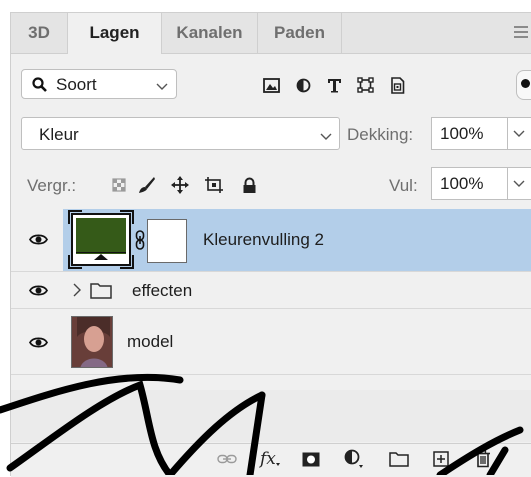 Image resolution: width=531 pixels, height=477 pixels. What do you see at coordinates (59, 134) in the screenshot?
I see `blend-mode-value: Kleur` at bounding box center [59, 134].